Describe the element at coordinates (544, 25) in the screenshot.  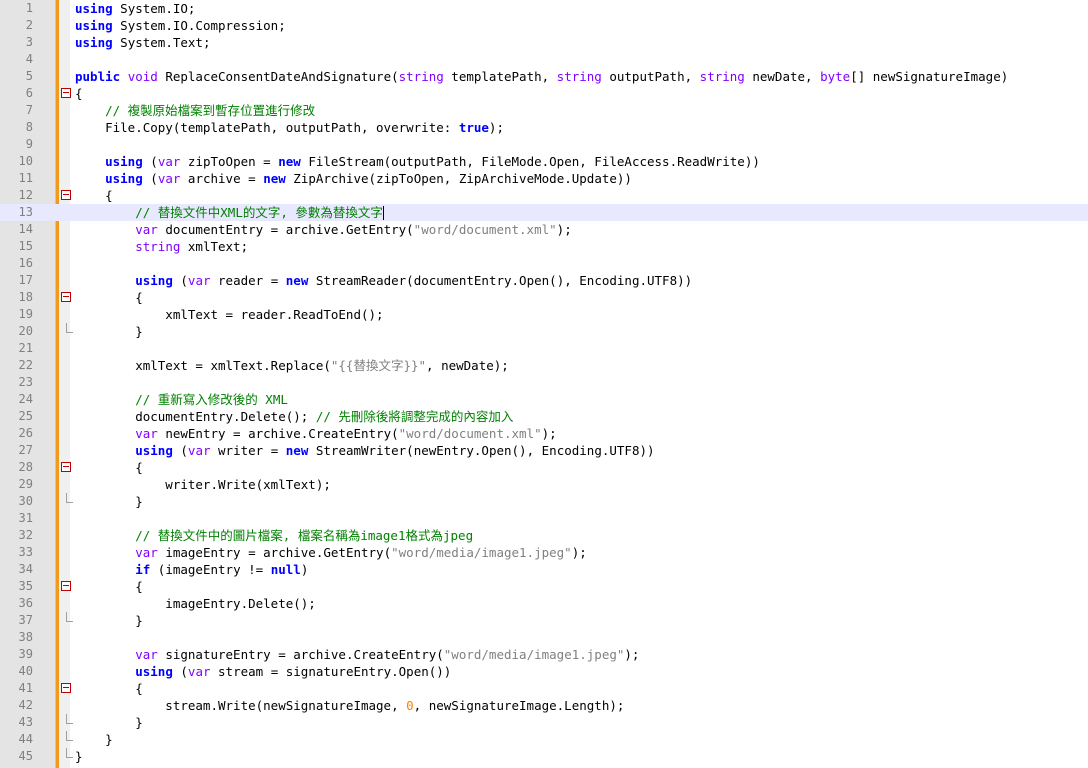
I see `code-line: 2 using System.IO.Compression;` at that location.